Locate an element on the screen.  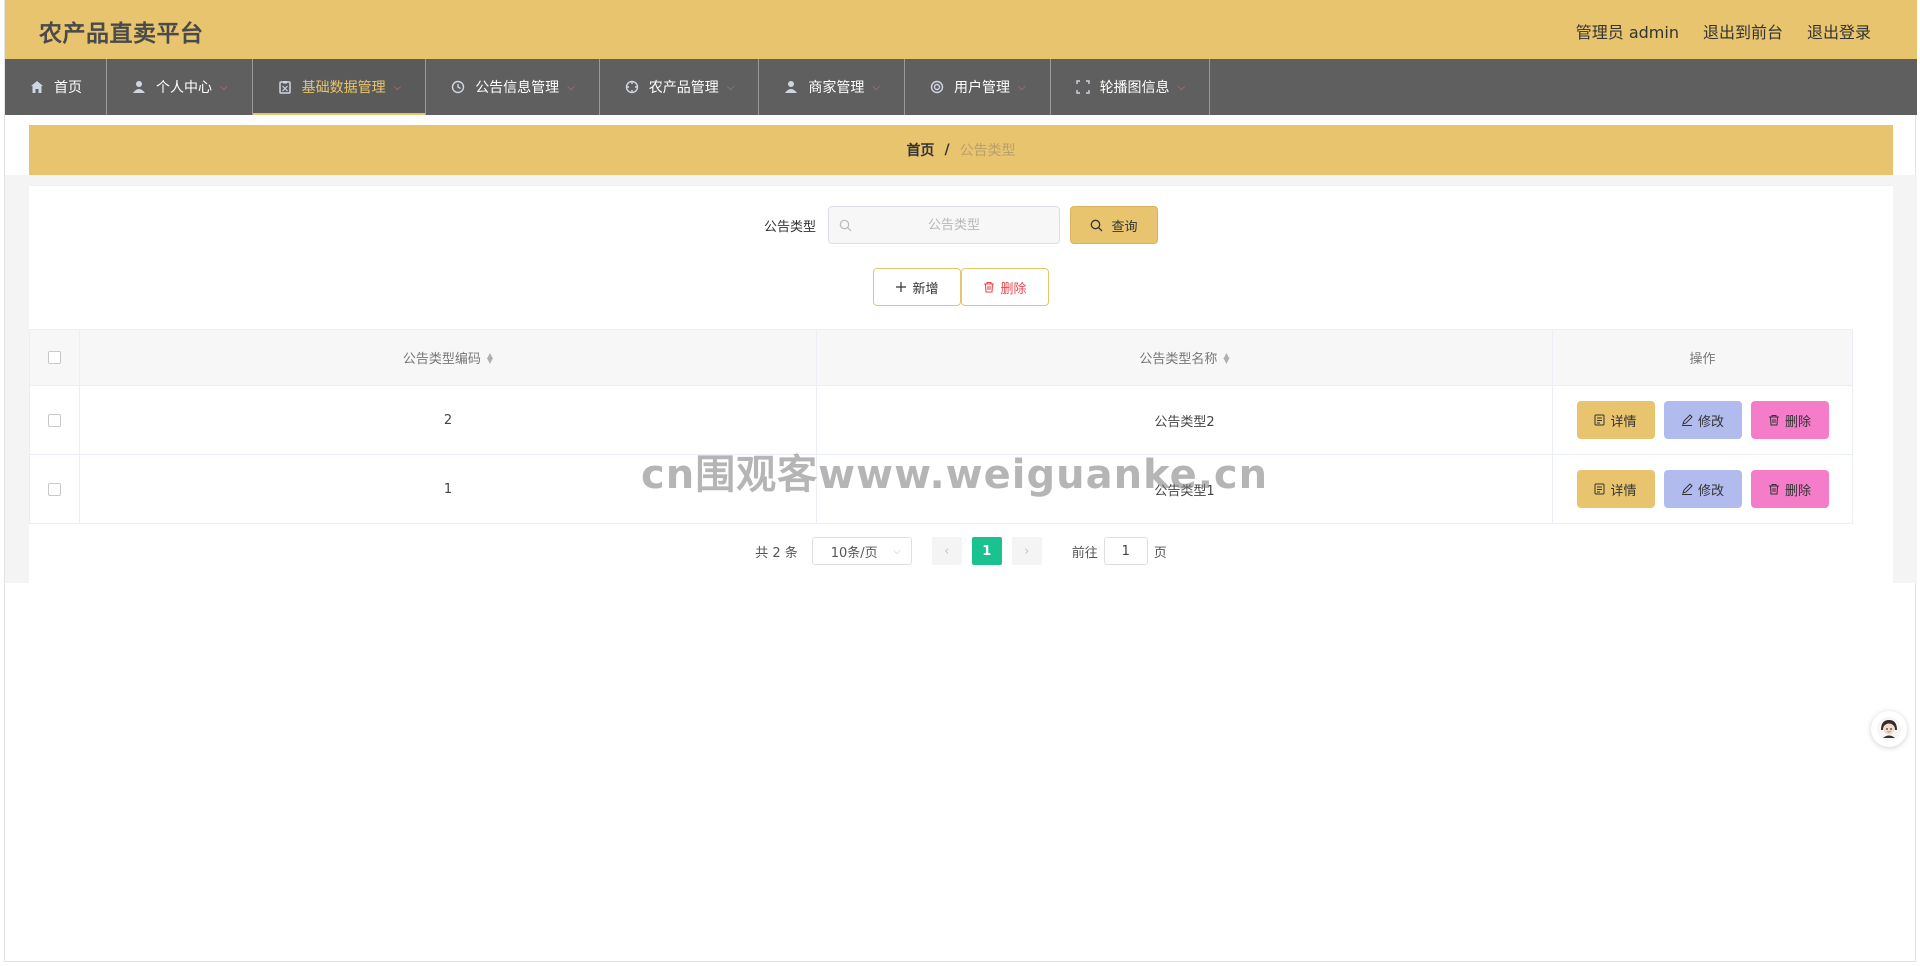
admin-user-label: 管理员 admin is located at coordinates (1627, 31).